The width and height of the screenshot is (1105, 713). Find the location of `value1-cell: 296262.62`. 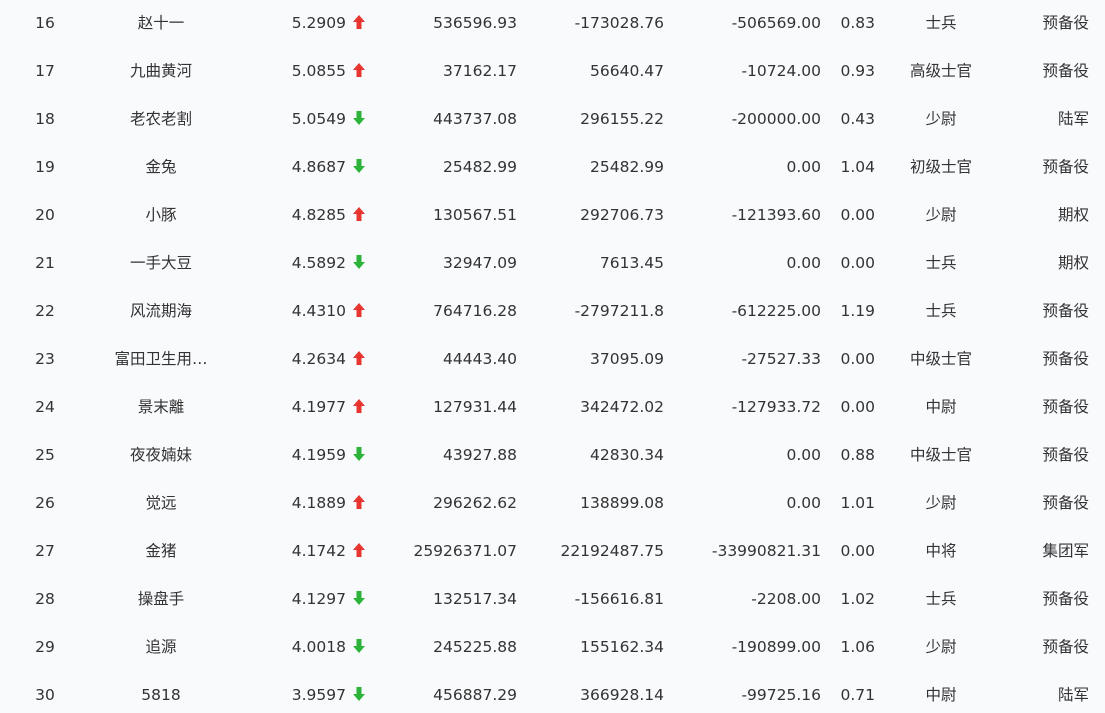

value1-cell: 296262.62 is located at coordinates (475, 503).